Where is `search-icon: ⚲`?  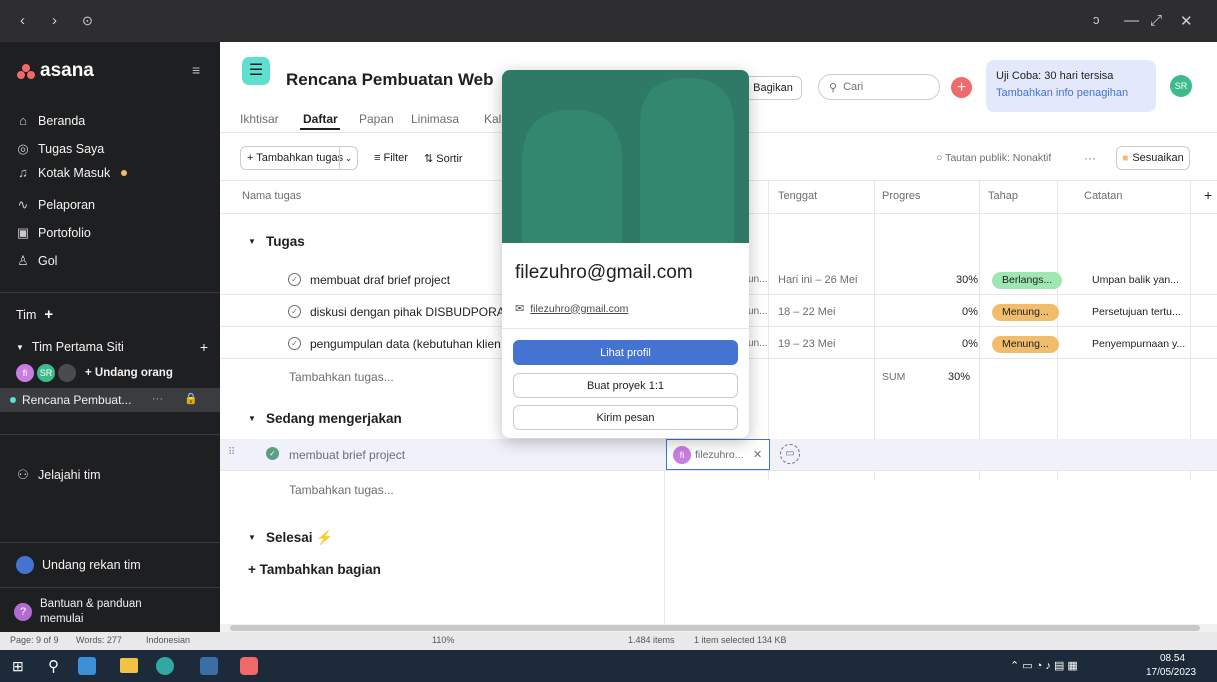 search-icon: ⚲ is located at coordinates (53, 666).